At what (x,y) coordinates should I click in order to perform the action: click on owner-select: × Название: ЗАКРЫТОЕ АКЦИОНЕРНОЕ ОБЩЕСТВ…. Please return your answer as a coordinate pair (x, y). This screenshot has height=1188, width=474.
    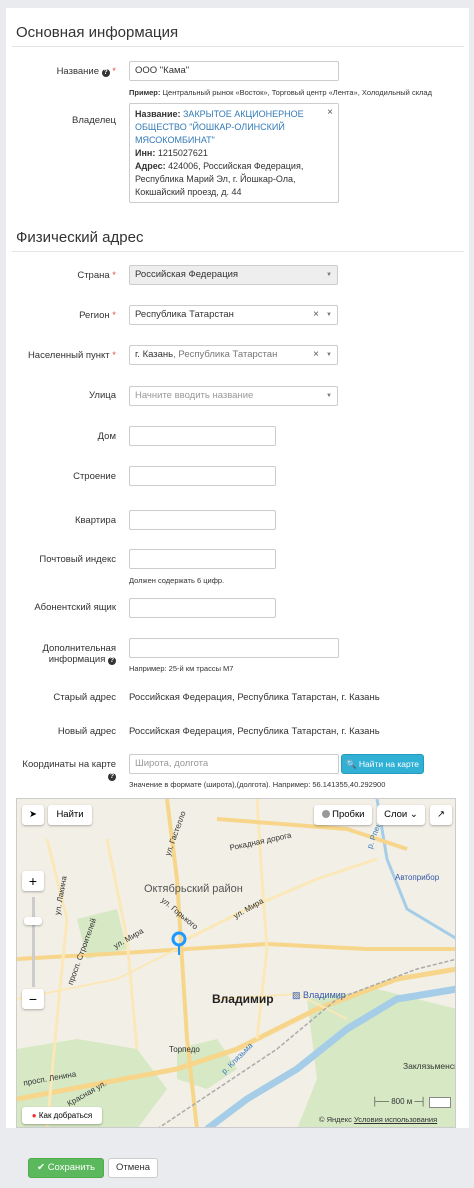
    Looking at the image, I should click on (234, 153).